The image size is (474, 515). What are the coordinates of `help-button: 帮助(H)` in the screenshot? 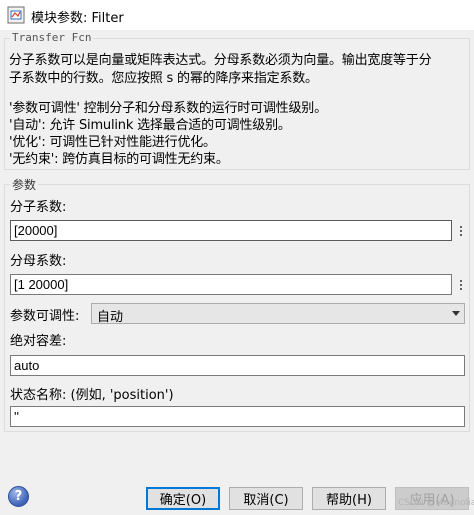 It's located at (349, 498).